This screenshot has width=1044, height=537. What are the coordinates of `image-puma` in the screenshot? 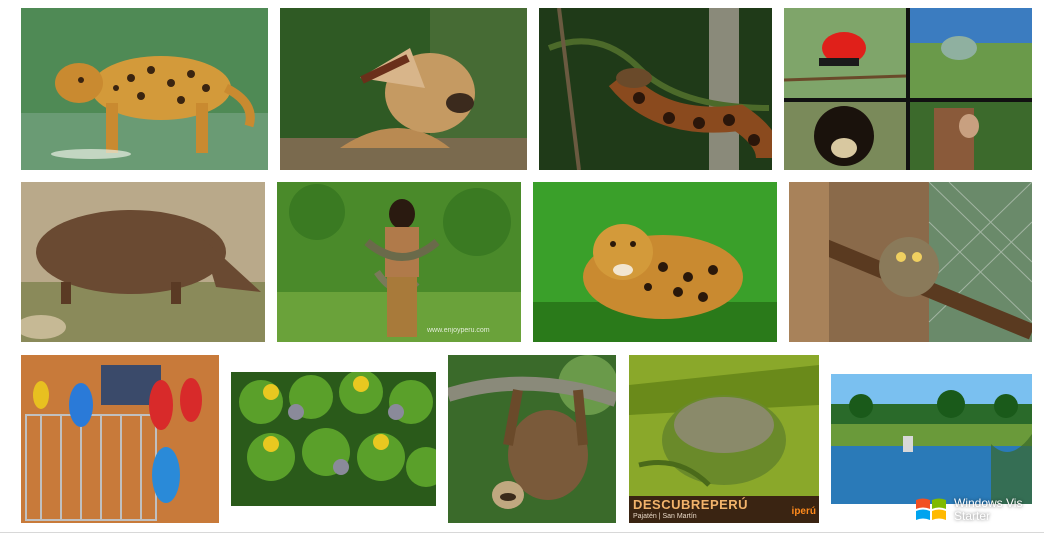 It's located at (403, 89).